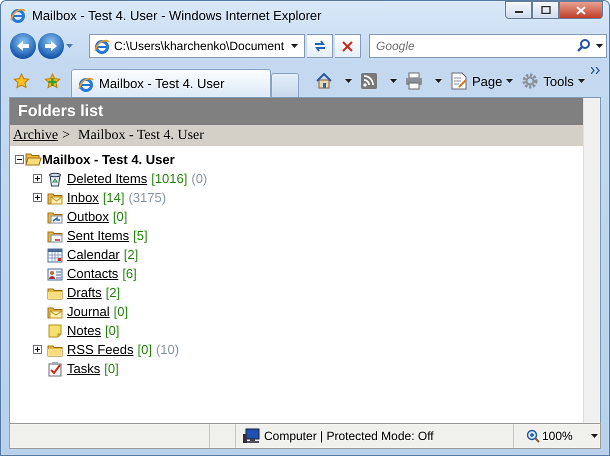  Describe the element at coordinates (324, 81) in the screenshot. I see `home-icon` at that location.